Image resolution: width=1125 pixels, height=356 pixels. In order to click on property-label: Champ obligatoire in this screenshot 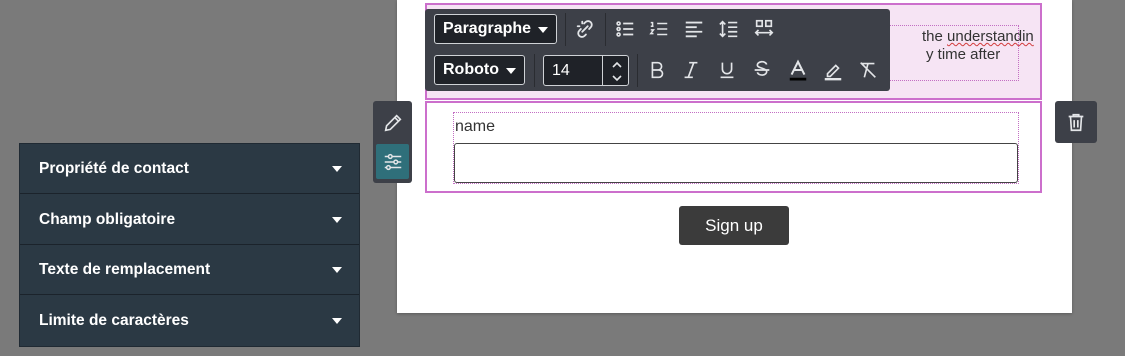, I will do `click(107, 219)`.